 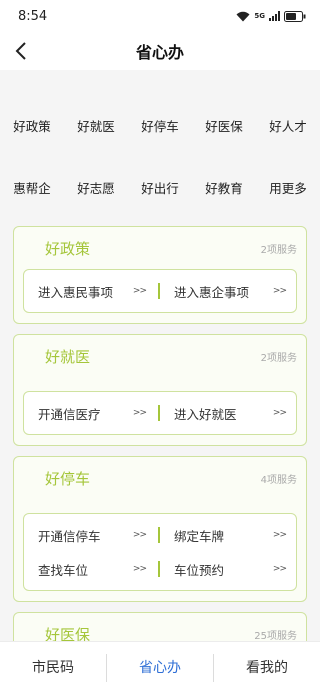 I want to click on service-label: 绑定车牌, so click(x=199, y=536).